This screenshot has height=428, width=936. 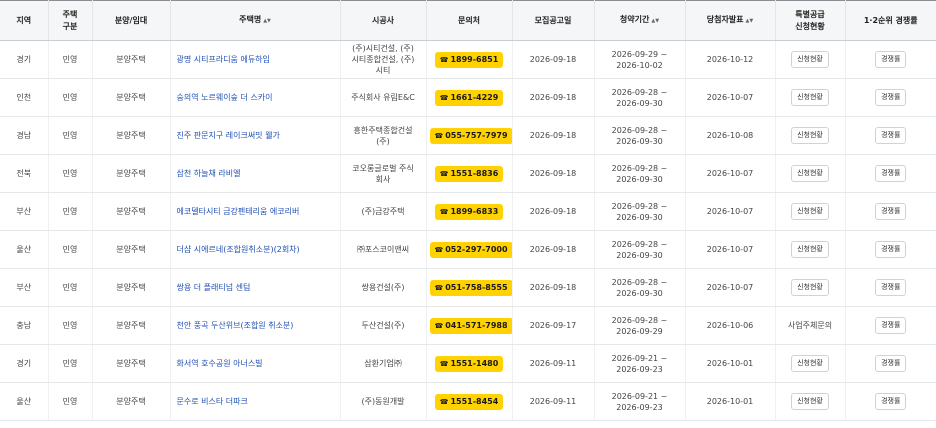 What do you see at coordinates (553, 97) in the screenshot?
I see `notice-date-cell: 2026-09-18` at bounding box center [553, 97].